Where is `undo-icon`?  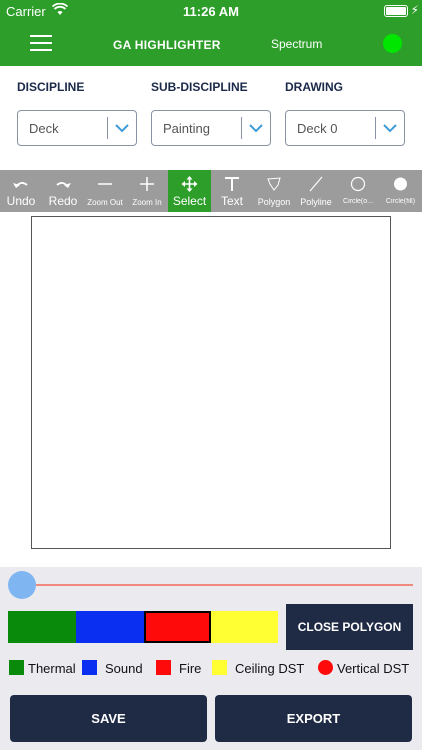 undo-icon is located at coordinates (20, 185).